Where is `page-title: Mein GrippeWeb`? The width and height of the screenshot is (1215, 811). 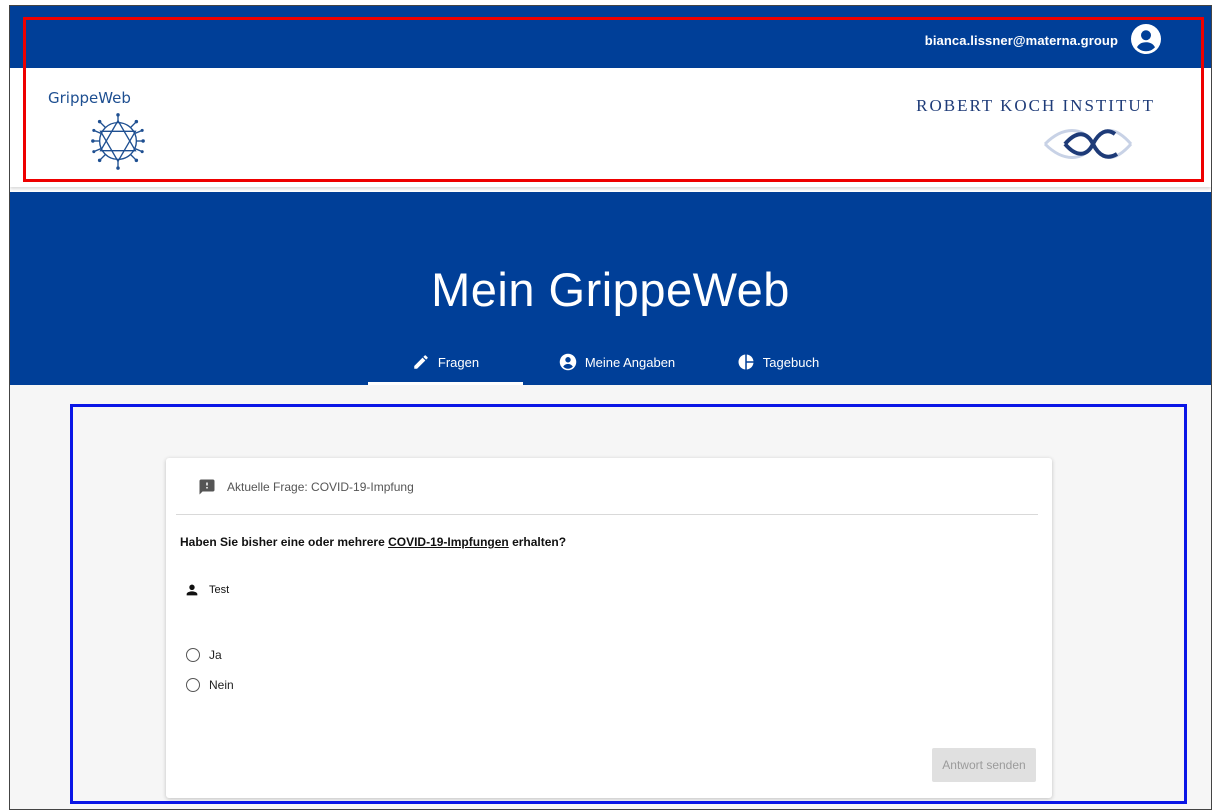 page-title: Mein GrippeWeb is located at coordinates (610, 289).